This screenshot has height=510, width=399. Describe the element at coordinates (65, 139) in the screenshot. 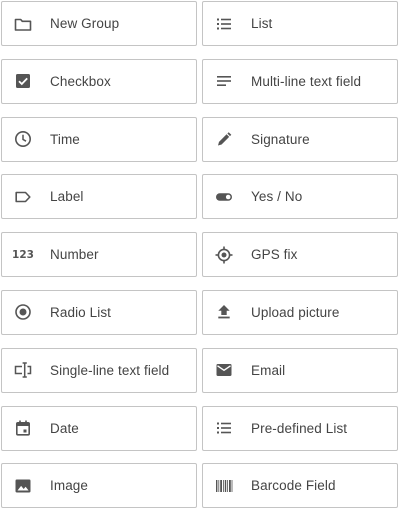

I see `time-label: Time` at that location.